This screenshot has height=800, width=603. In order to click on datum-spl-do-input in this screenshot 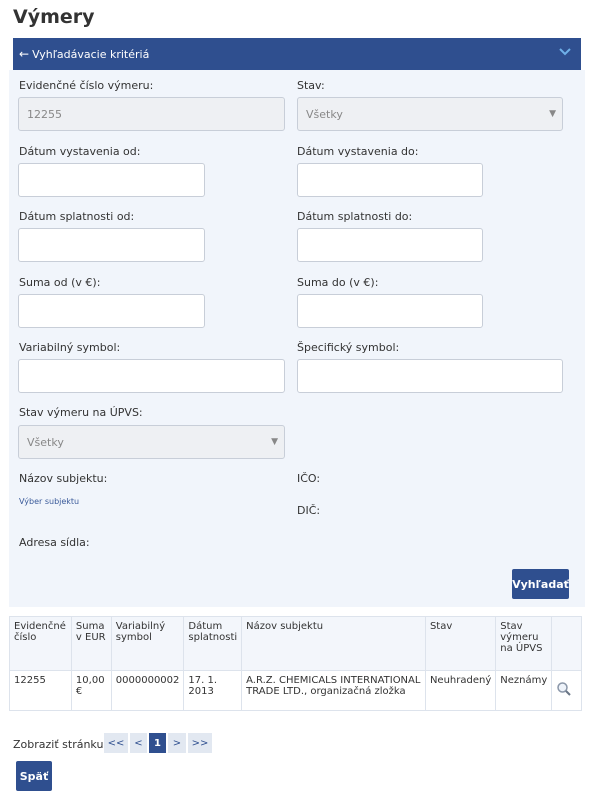, I will do `click(390, 245)`.